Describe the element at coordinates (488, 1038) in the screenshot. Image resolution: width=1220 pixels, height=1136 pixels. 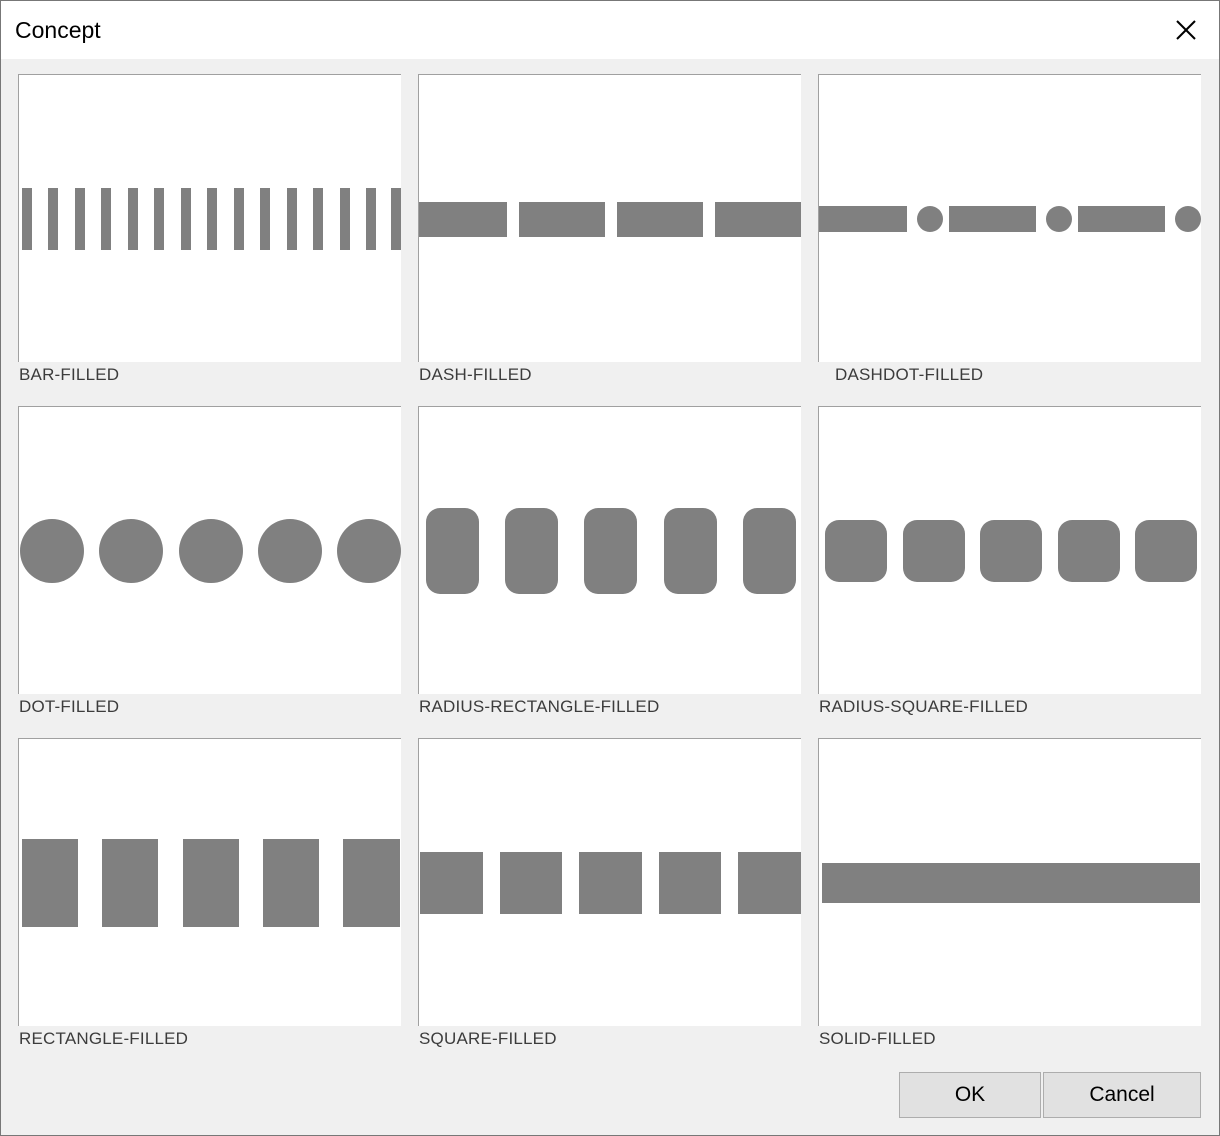
I see `tile-caption-square-filled: SQUARE-FILLED` at that location.